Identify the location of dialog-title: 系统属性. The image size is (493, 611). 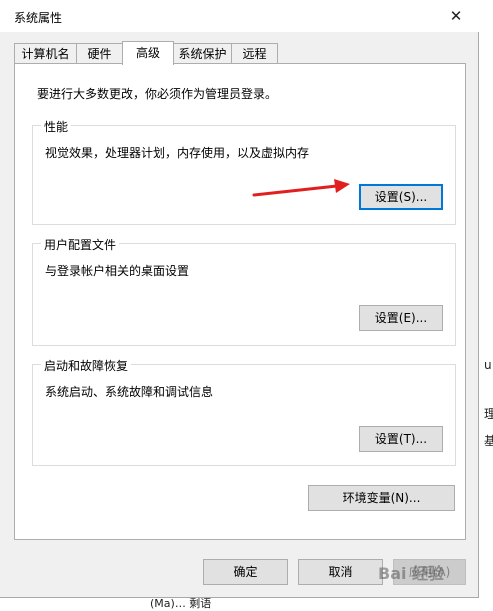
(38, 18).